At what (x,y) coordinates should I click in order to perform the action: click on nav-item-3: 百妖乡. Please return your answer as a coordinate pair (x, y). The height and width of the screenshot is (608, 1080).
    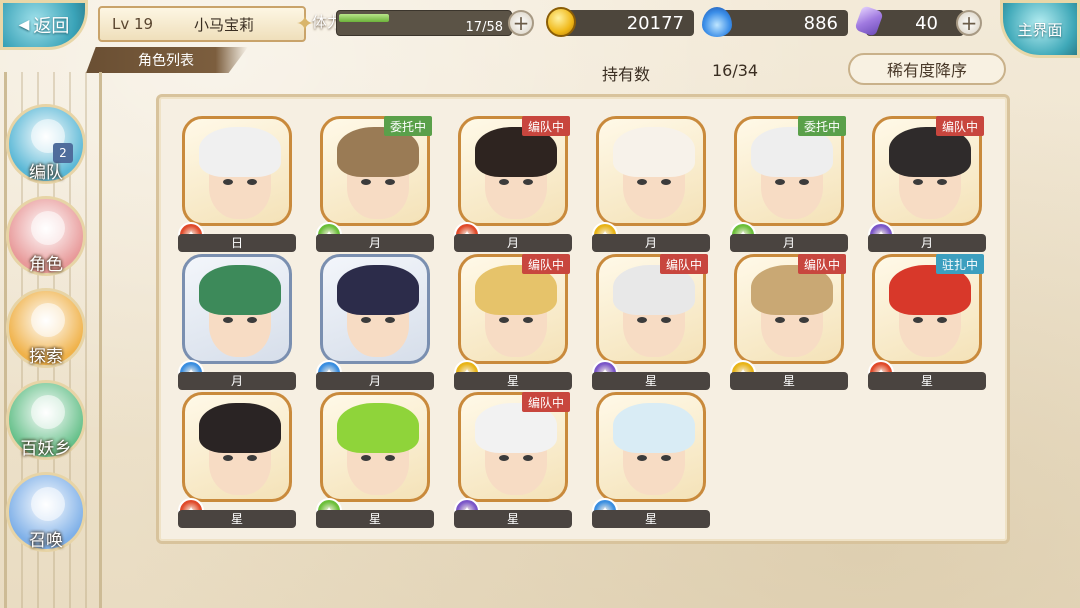
    Looking at the image, I should click on (46, 420).